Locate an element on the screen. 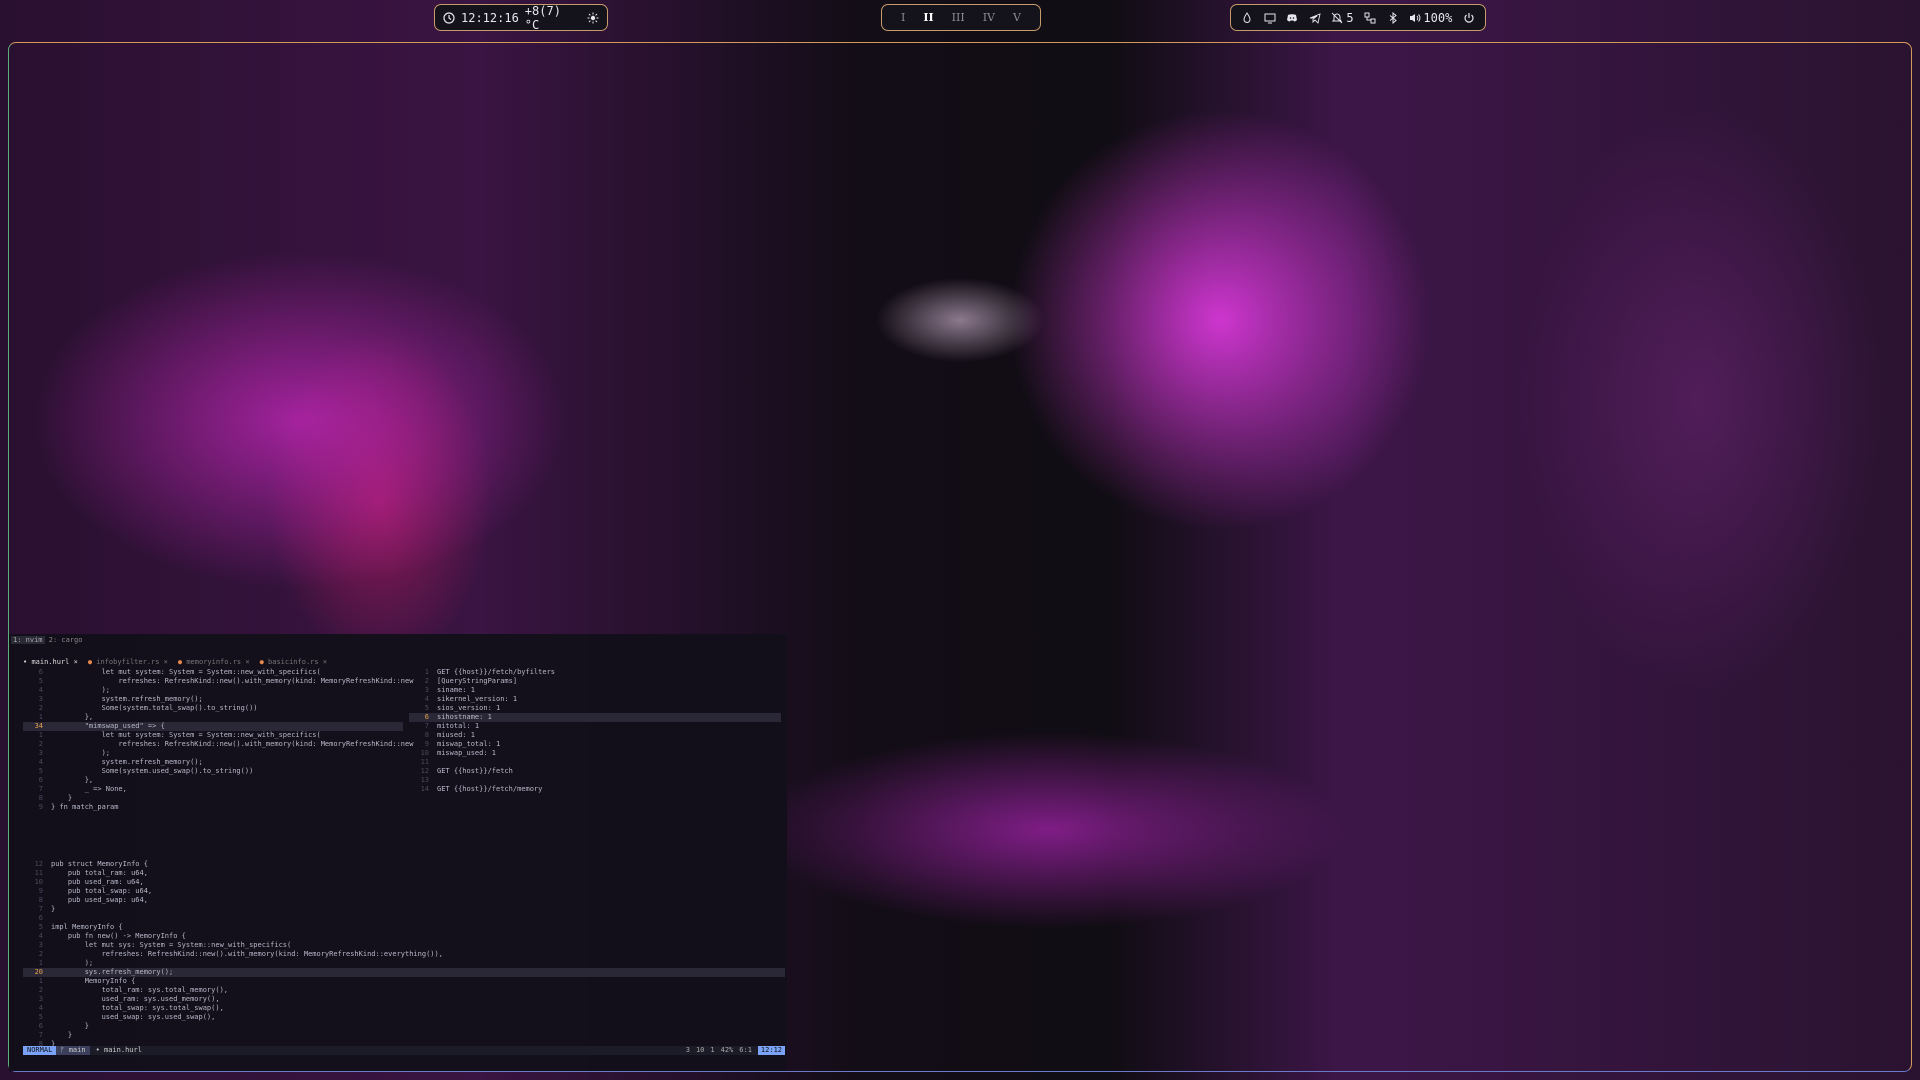 This screenshot has height=1080, width=1920. line-text: GET {{host}}/fetch is located at coordinates (475, 771).